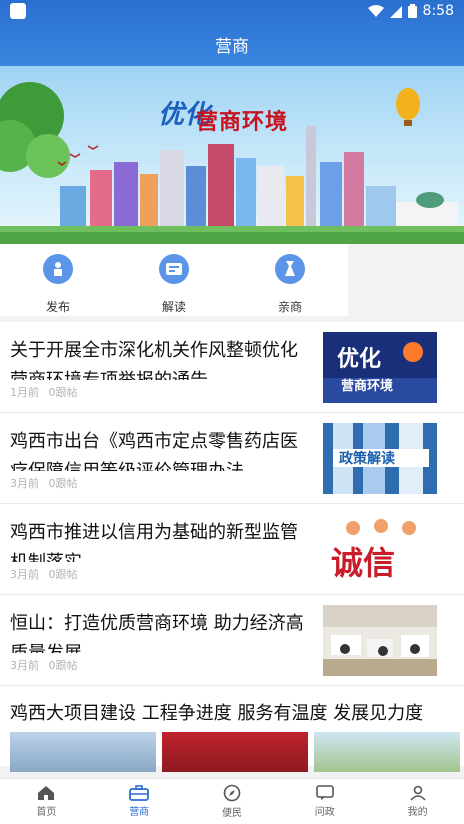 This screenshot has height=824, width=464. What do you see at coordinates (174, 269) in the screenshot?
I see `interpret-icon` at bounding box center [174, 269].